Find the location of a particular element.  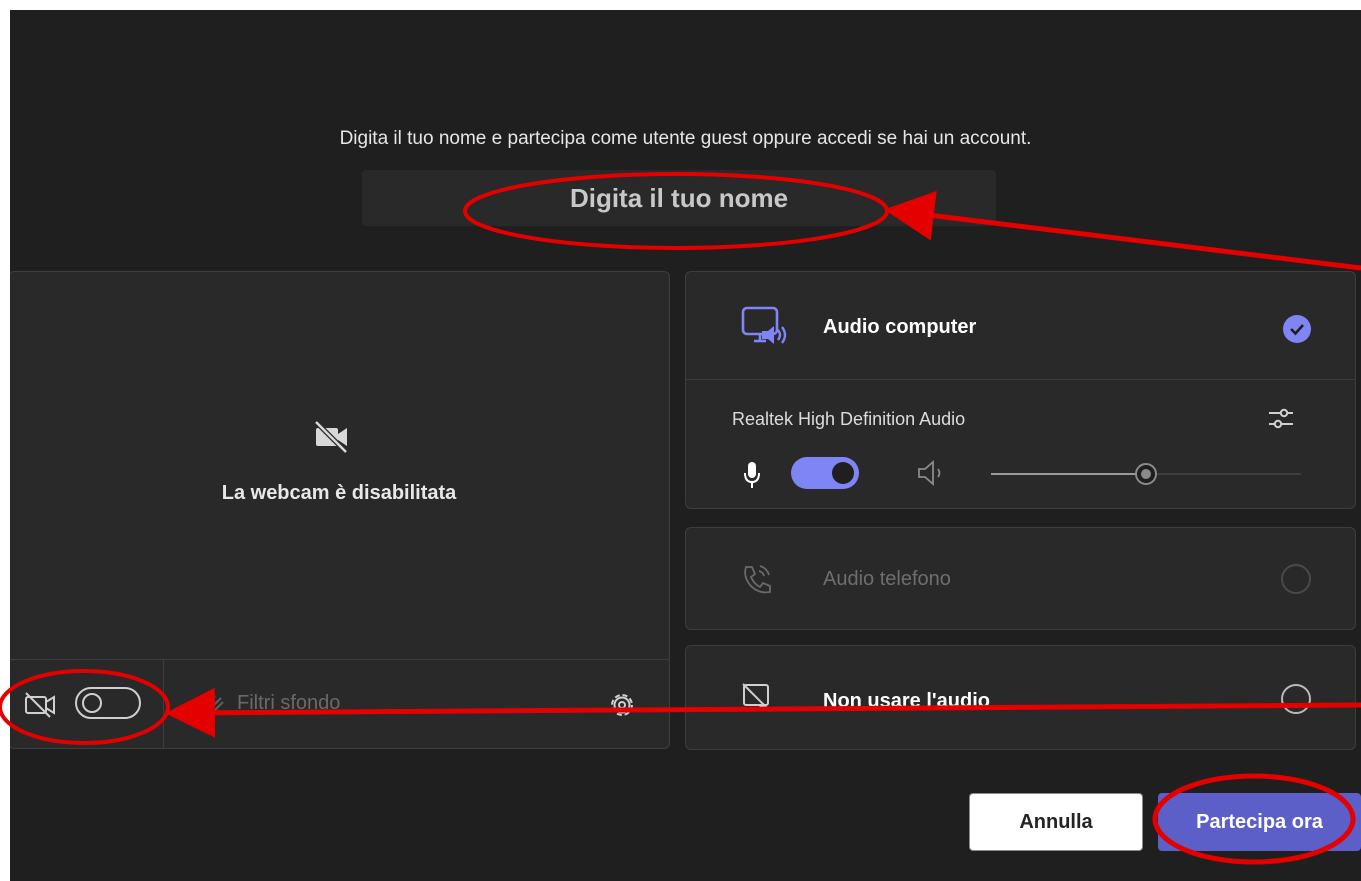

audio-option-phone: Audio telefono is located at coordinates (1020, 578).